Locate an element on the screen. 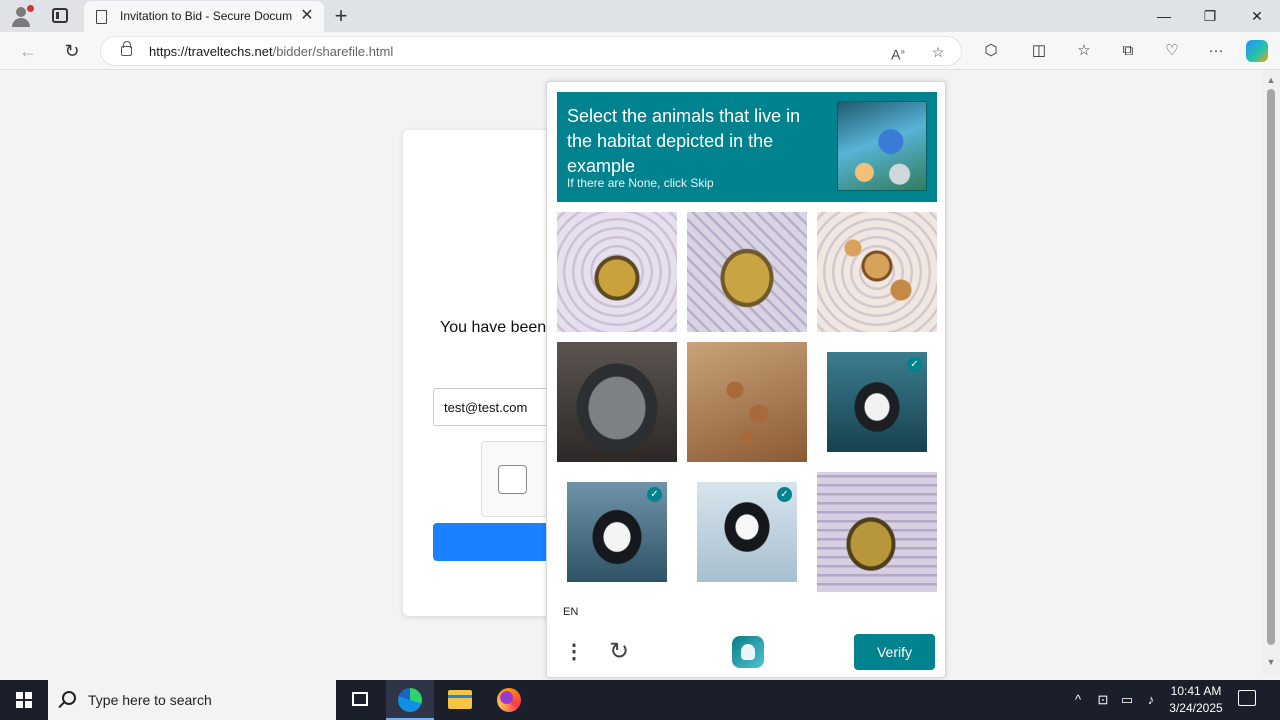  browser-tab: Invitation to Bid - Secure Docum ✕ is located at coordinates (204, 16).